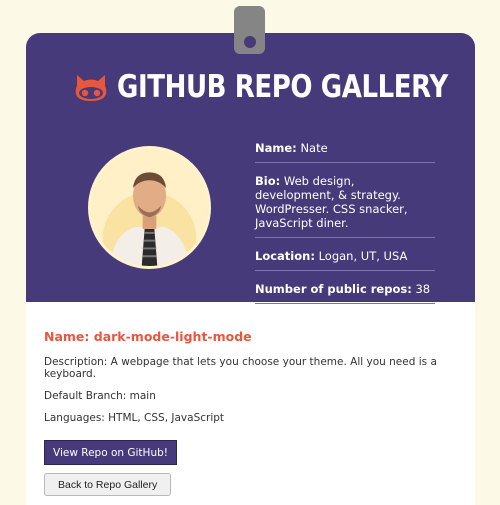 This screenshot has width=500, height=505. What do you see at coordinates (345, 150) in the screenshot?
I see `profile-name-row: Name: Nate` at bounding box center [345, 150].